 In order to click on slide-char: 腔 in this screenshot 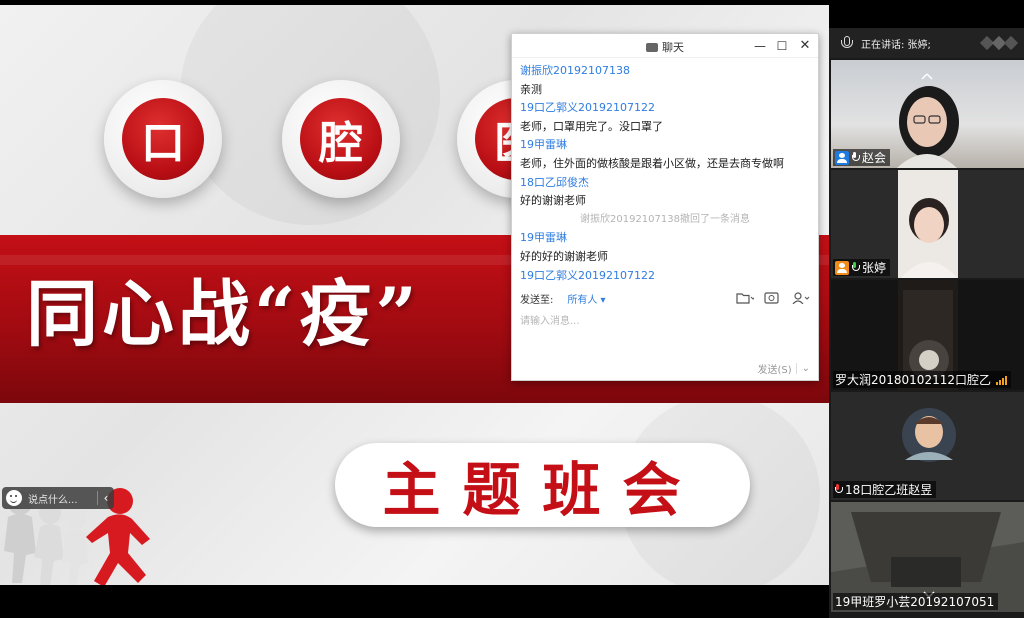, I will do `click(341, 139)`.